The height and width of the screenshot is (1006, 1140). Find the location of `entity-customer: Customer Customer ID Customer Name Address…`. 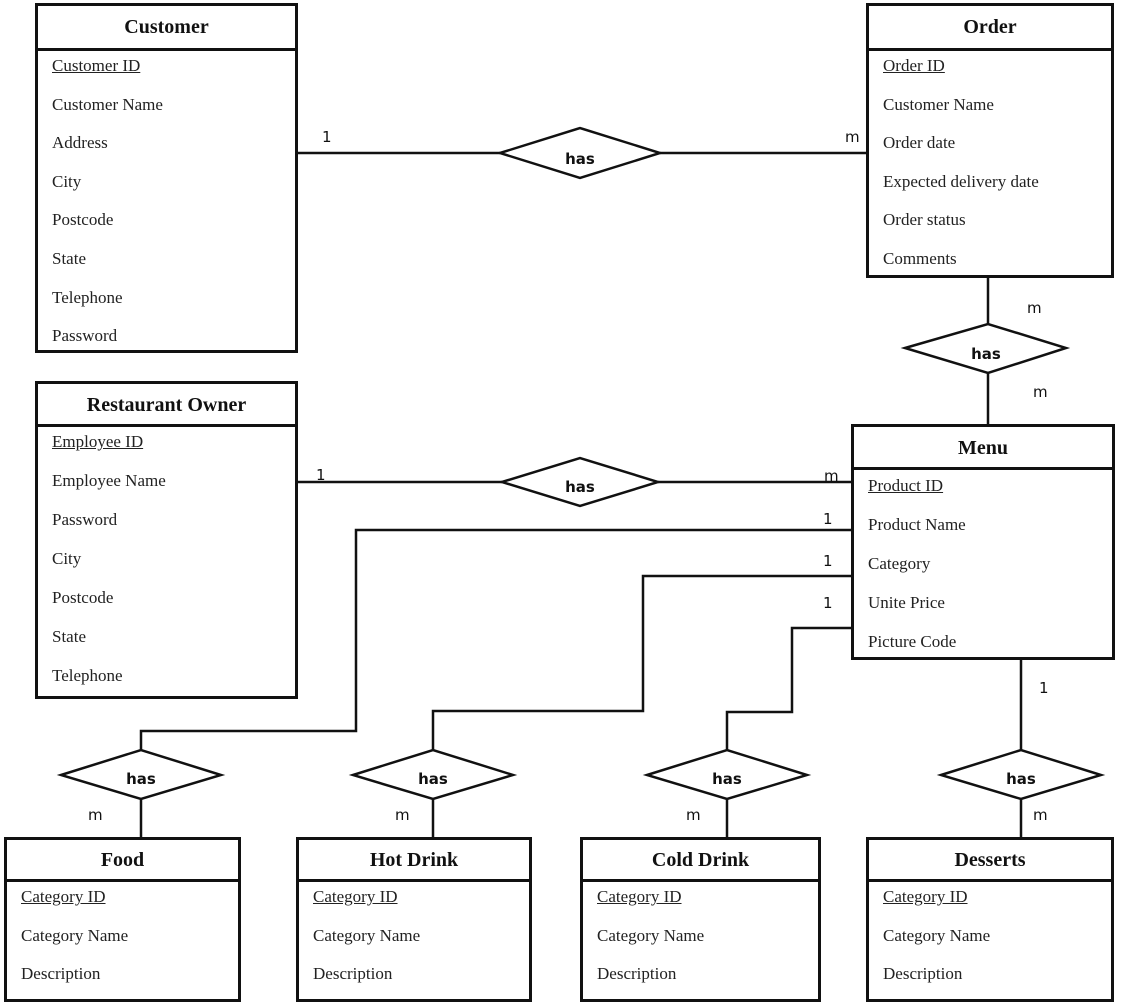

entity-customer: Customer Customer ID Customer Name Address… is located at coordinates (166, 178).